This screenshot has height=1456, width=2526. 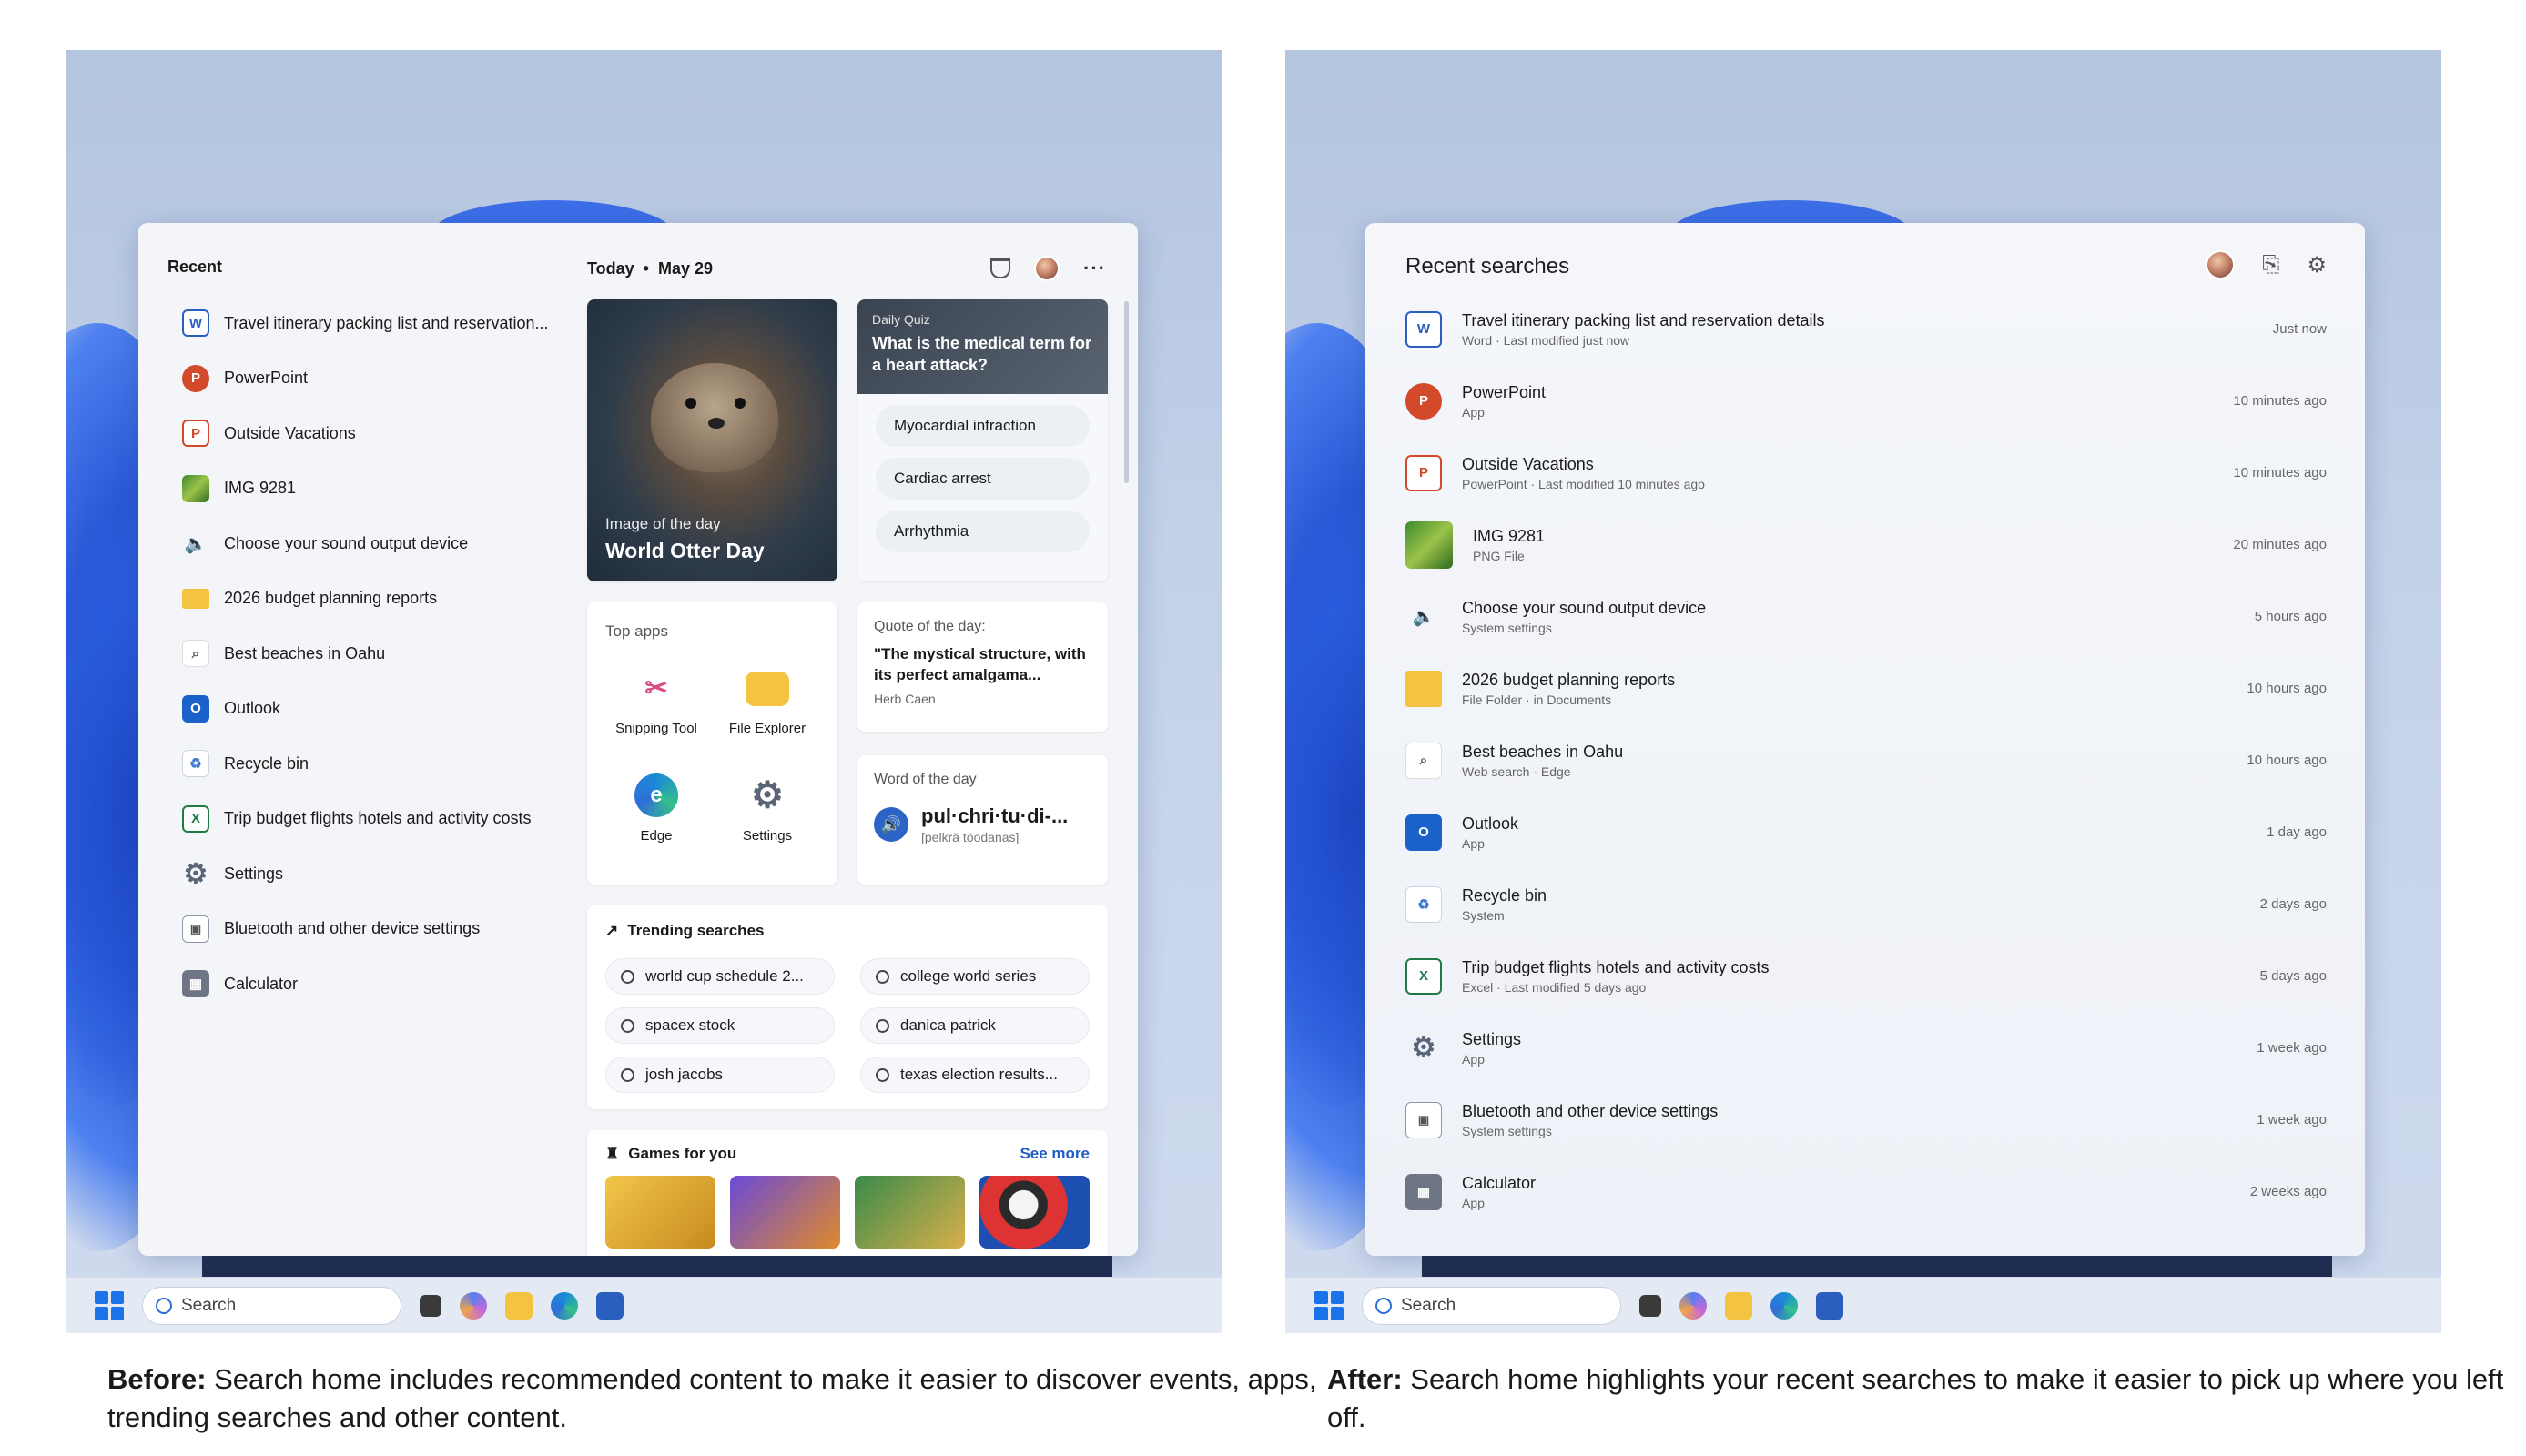 What do you see at coordinates (685, 268) in the screenshot?
I see `date-label: May 29` at bounding box center [685, 268].